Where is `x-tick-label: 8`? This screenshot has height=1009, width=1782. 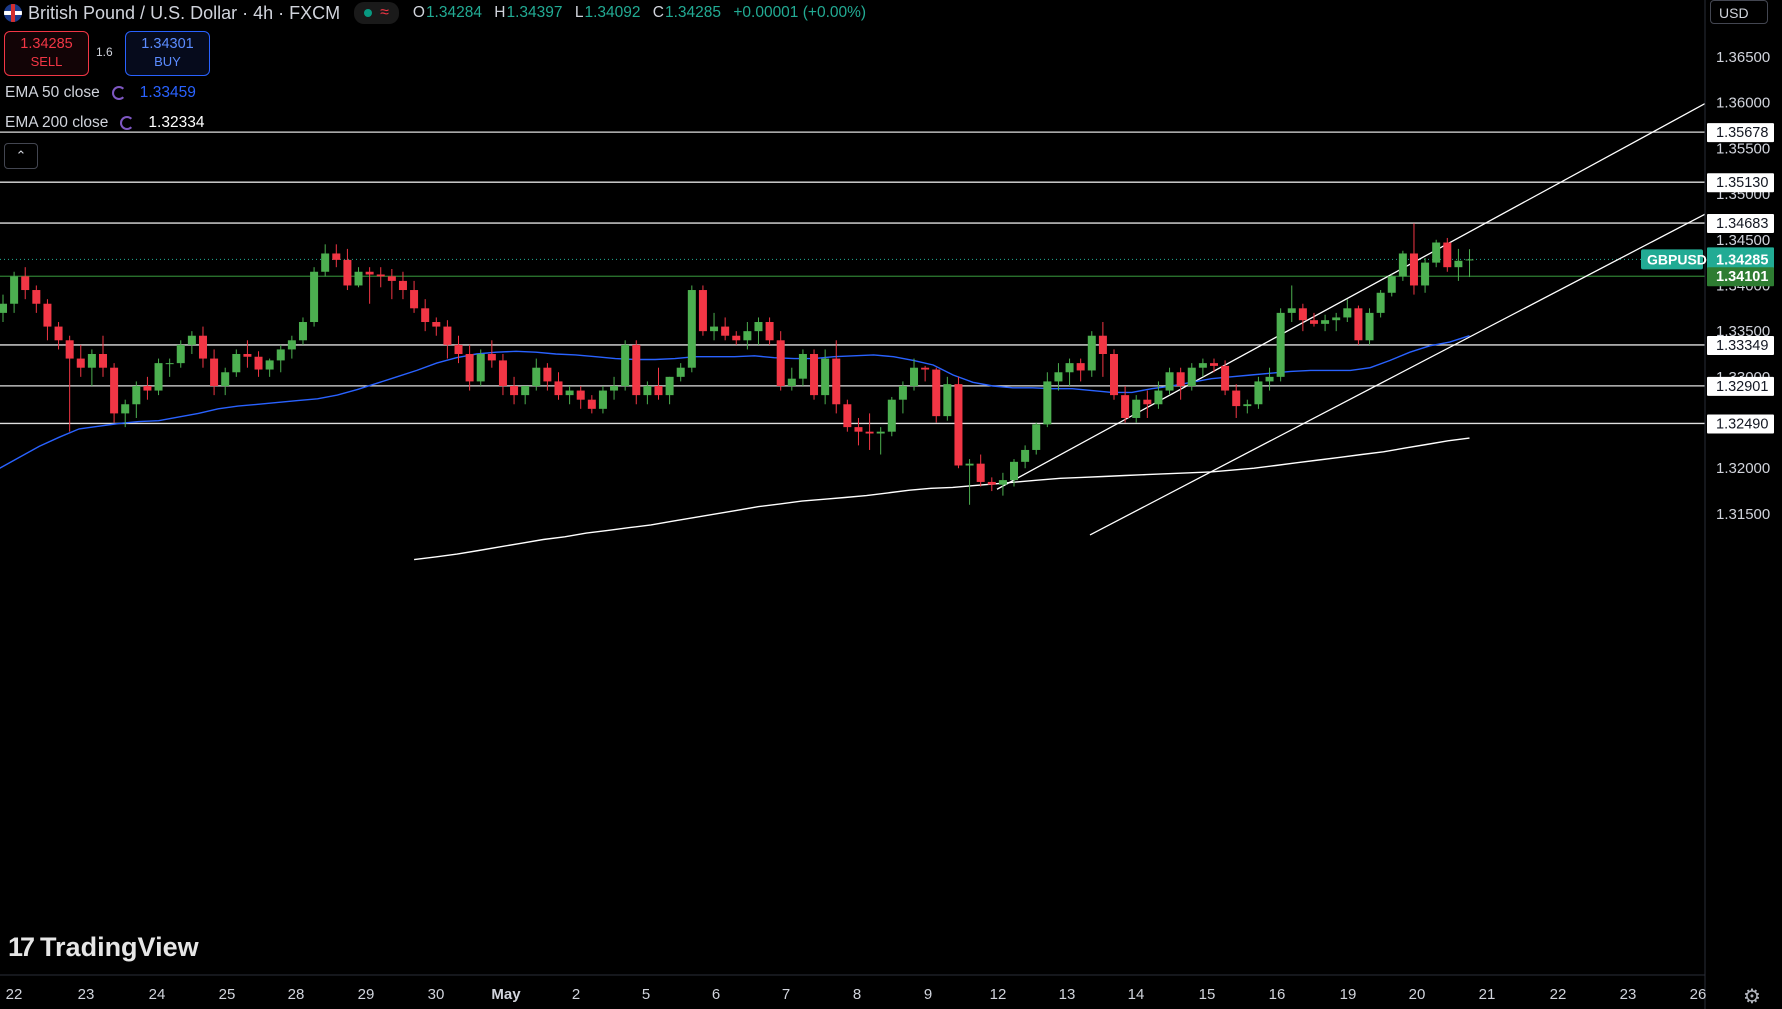
x-tick-label: 8 is located at coordinates (857, 994).